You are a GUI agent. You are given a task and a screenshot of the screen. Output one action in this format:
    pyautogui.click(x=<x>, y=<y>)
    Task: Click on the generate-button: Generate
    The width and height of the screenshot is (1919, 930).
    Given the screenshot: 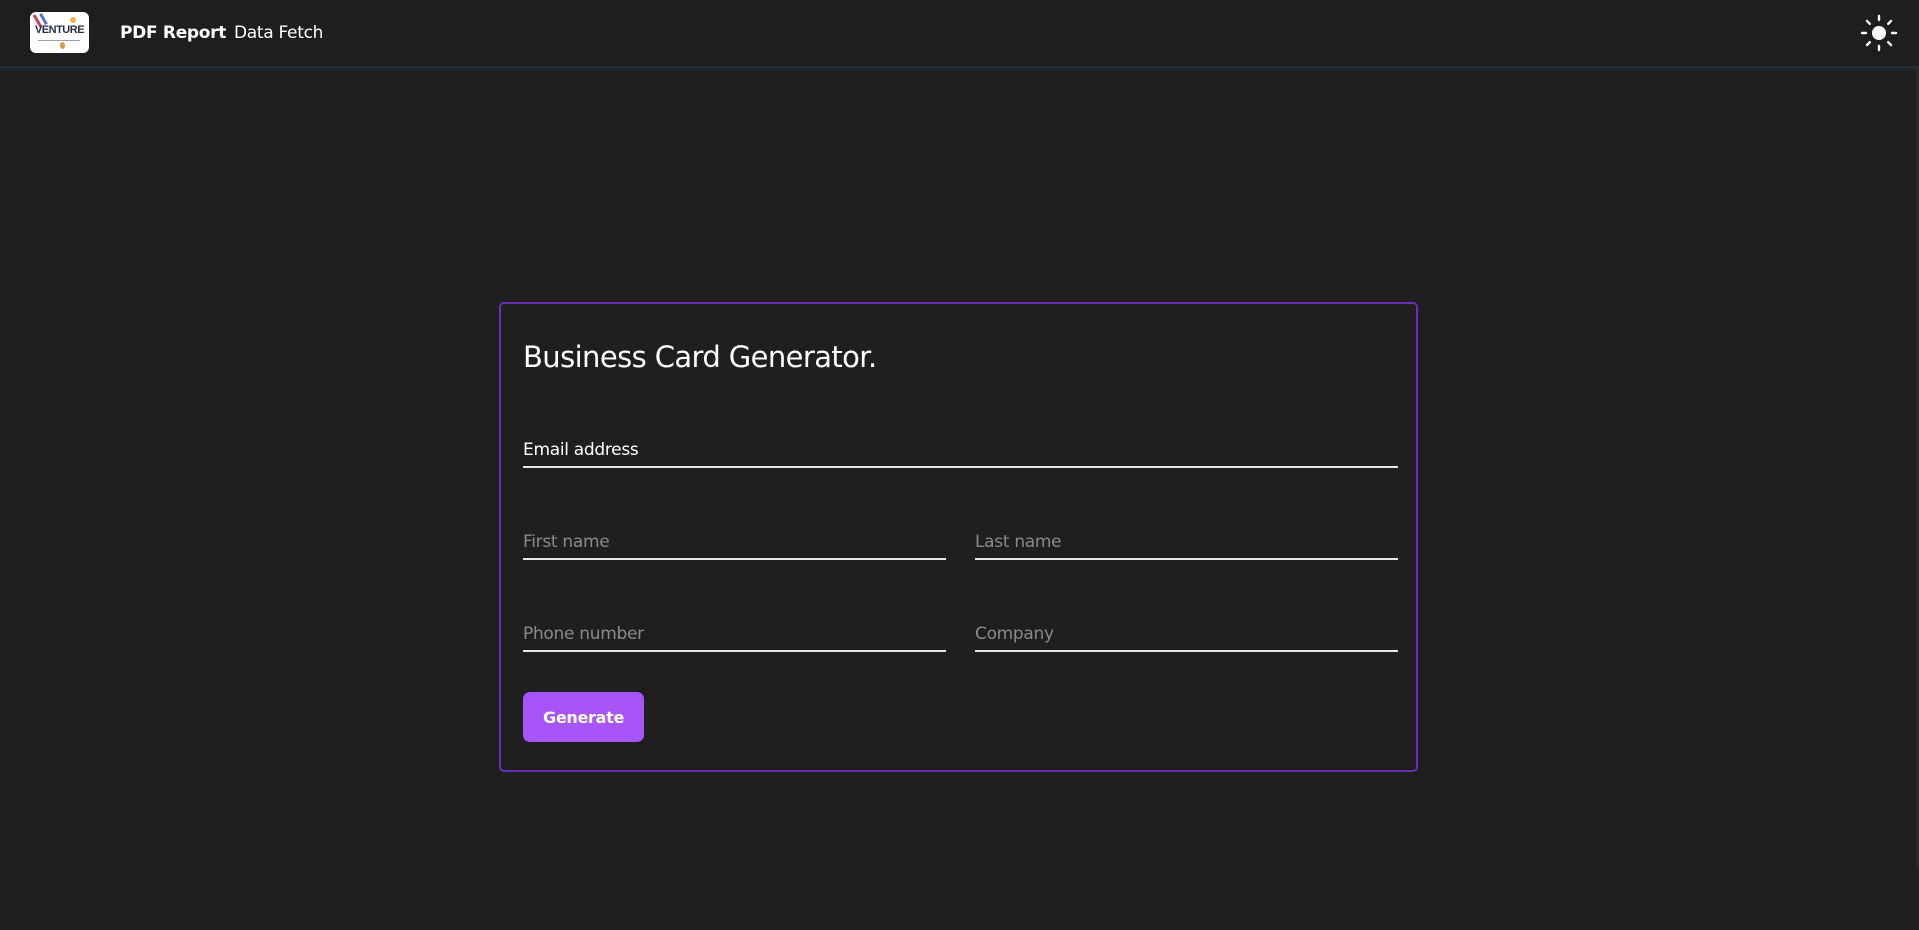 What is the action you would take?
    pyautogui.click(x=583, y=717)
    